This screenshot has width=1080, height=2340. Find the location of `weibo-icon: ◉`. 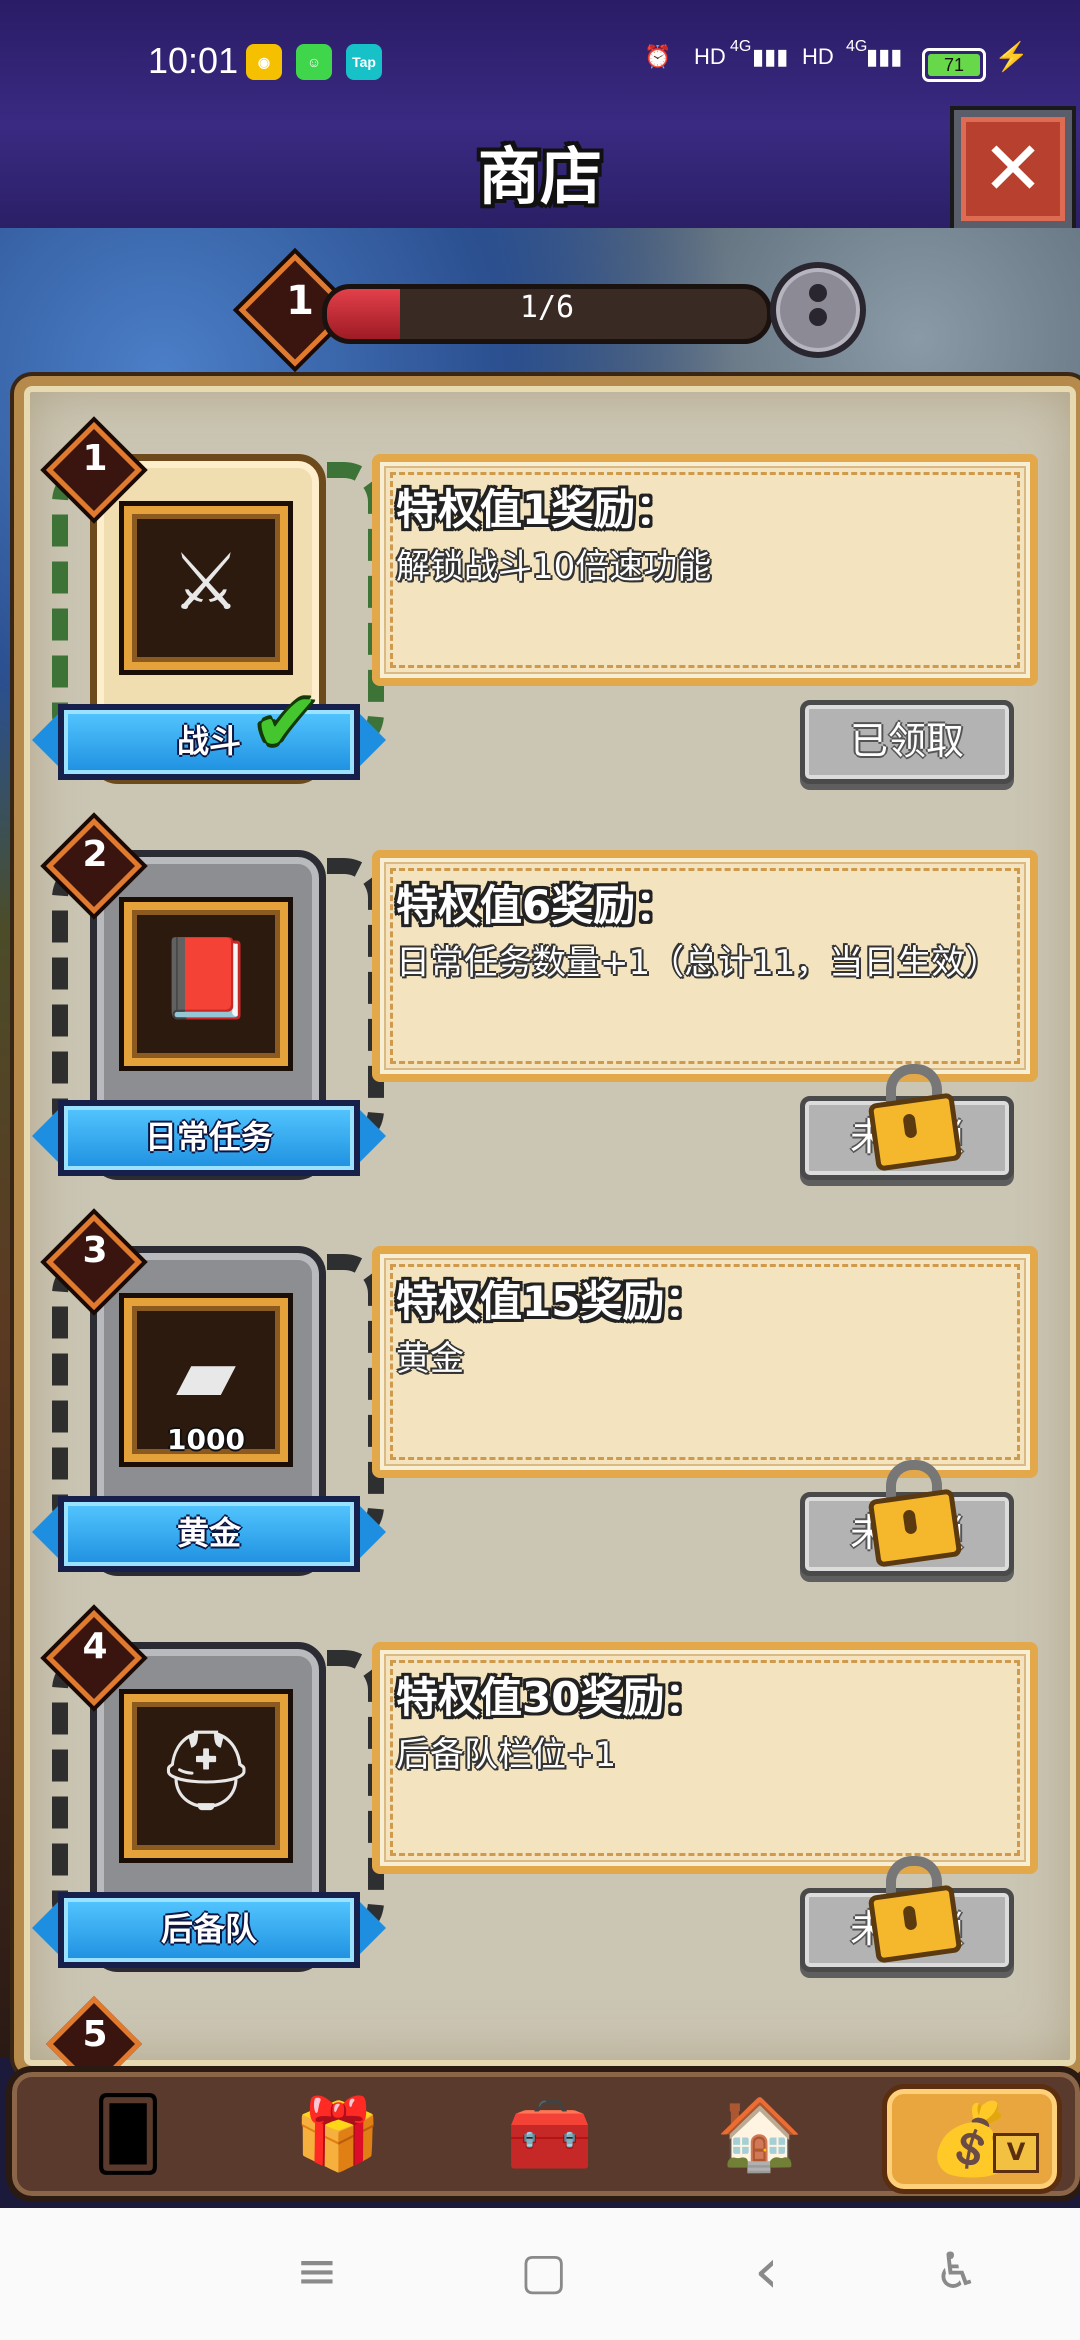

weibo-icon: ◉ is located at coordinates (264, 62).